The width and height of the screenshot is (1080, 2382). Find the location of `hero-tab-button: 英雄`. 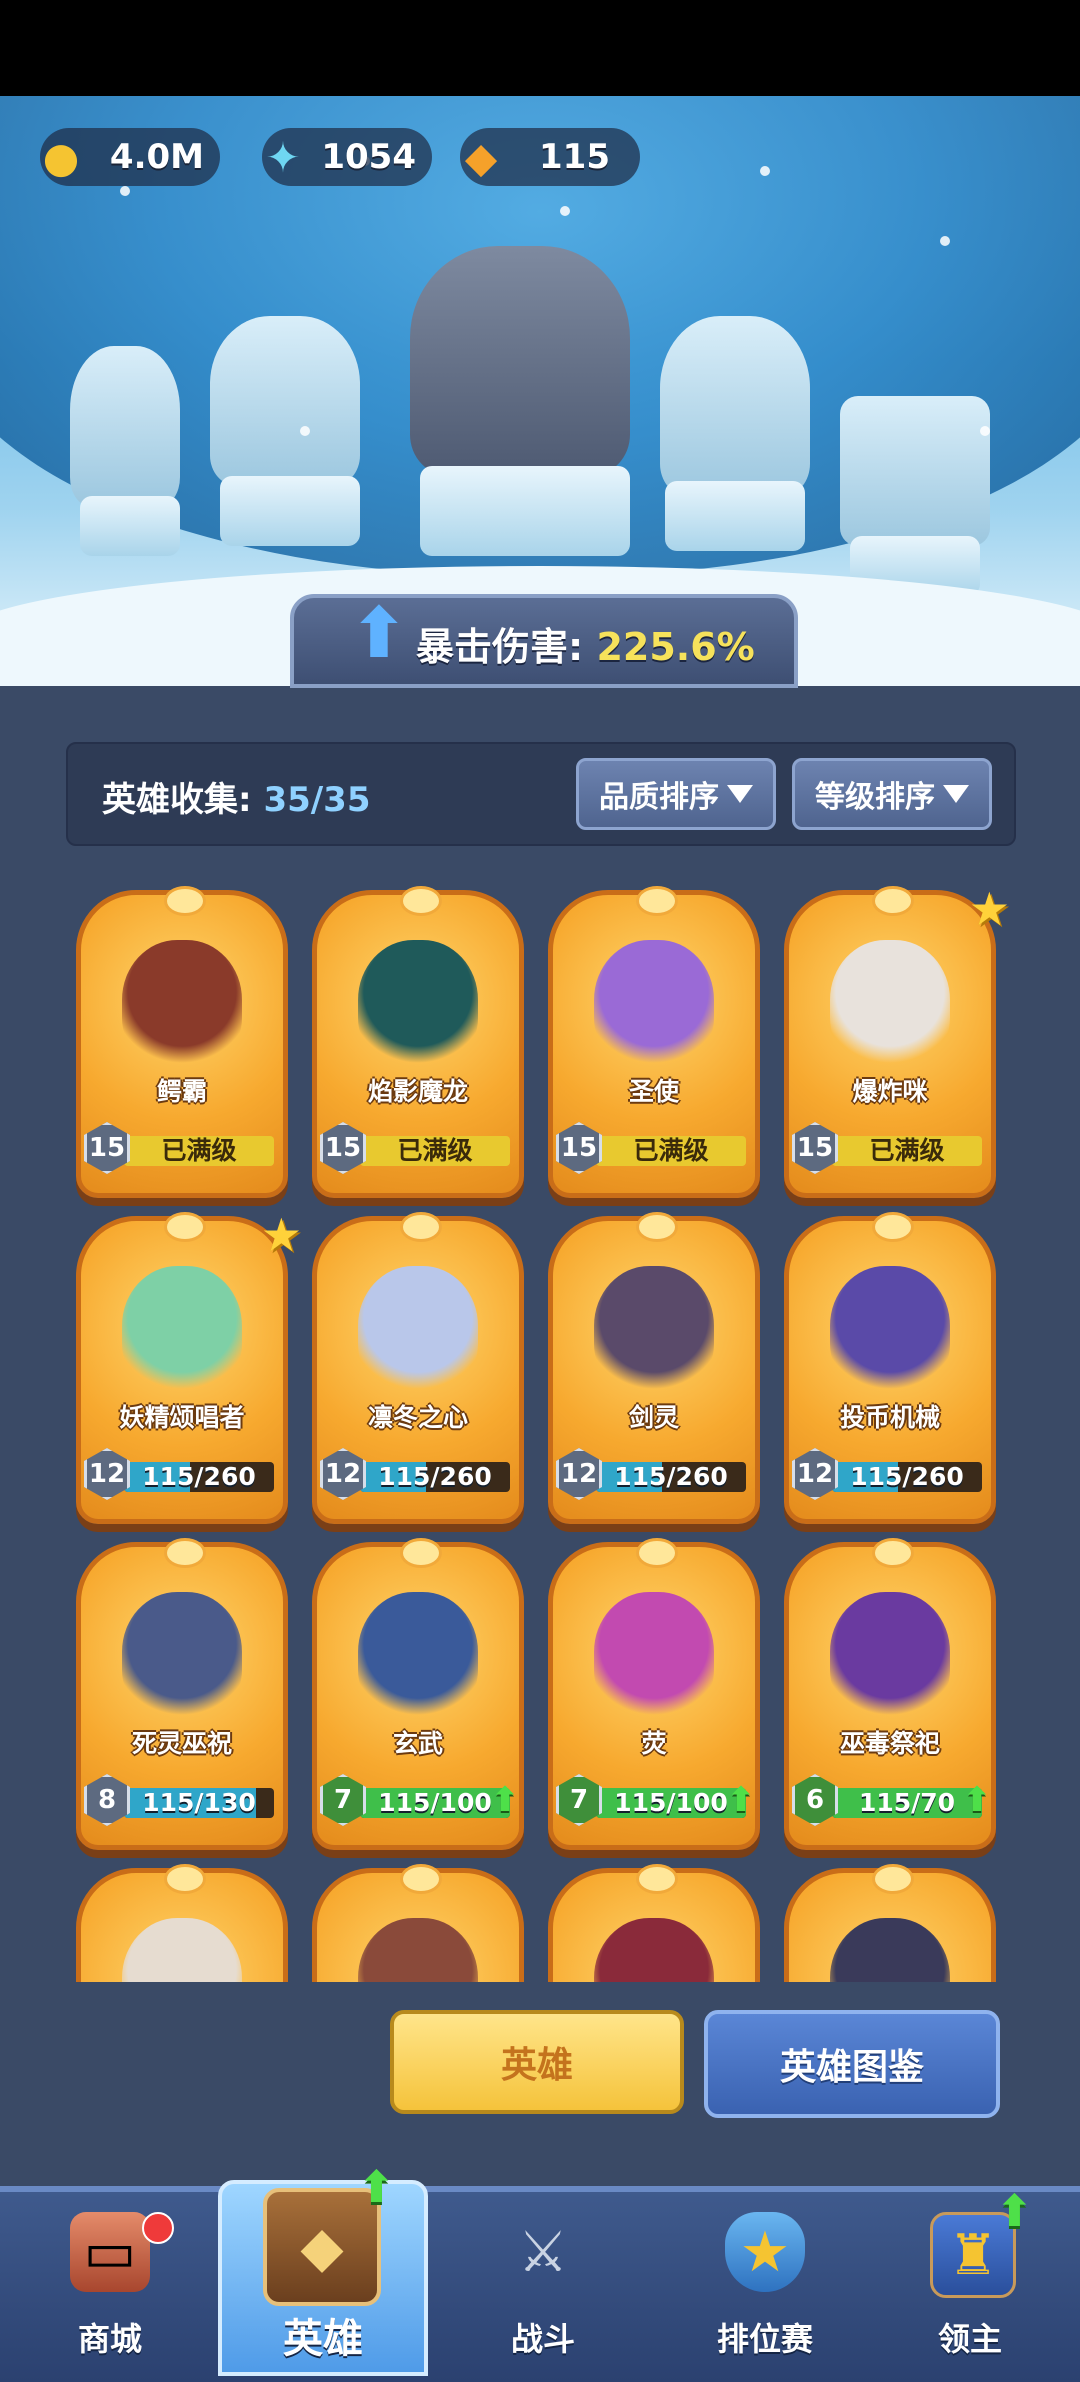

hero-tab-button: 英雄 is located at coordinates (537, 2062).